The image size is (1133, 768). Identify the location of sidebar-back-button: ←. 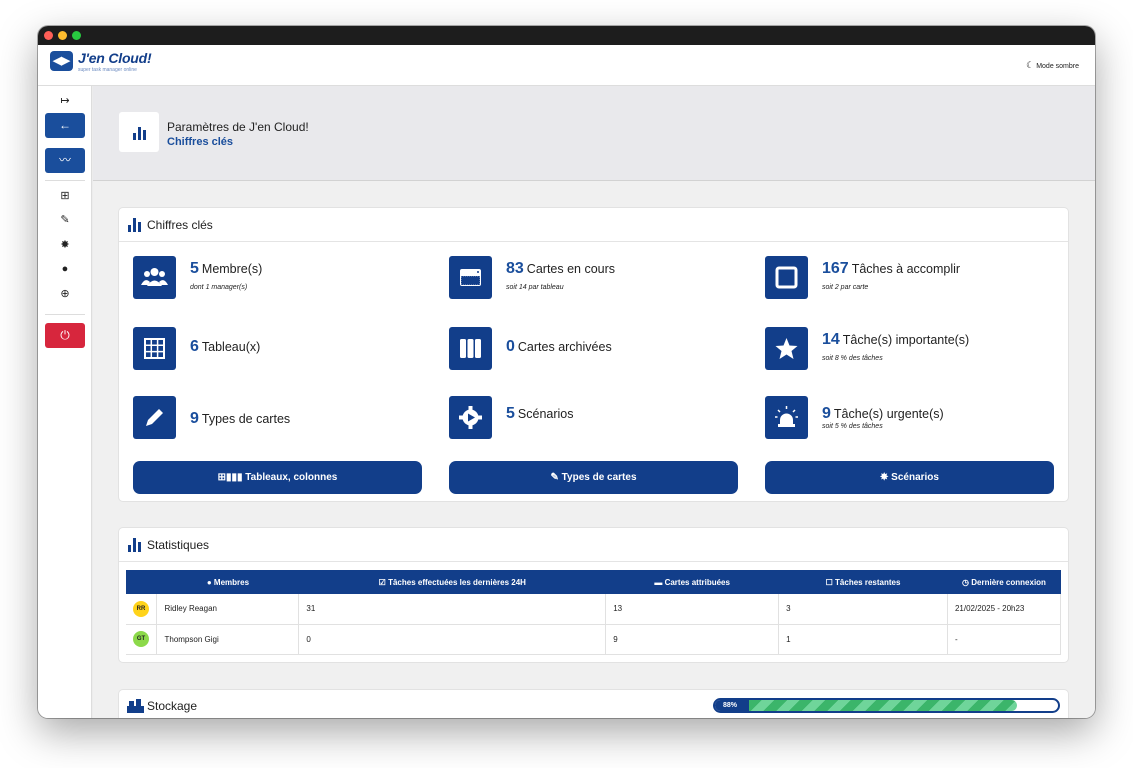
(65, 125).